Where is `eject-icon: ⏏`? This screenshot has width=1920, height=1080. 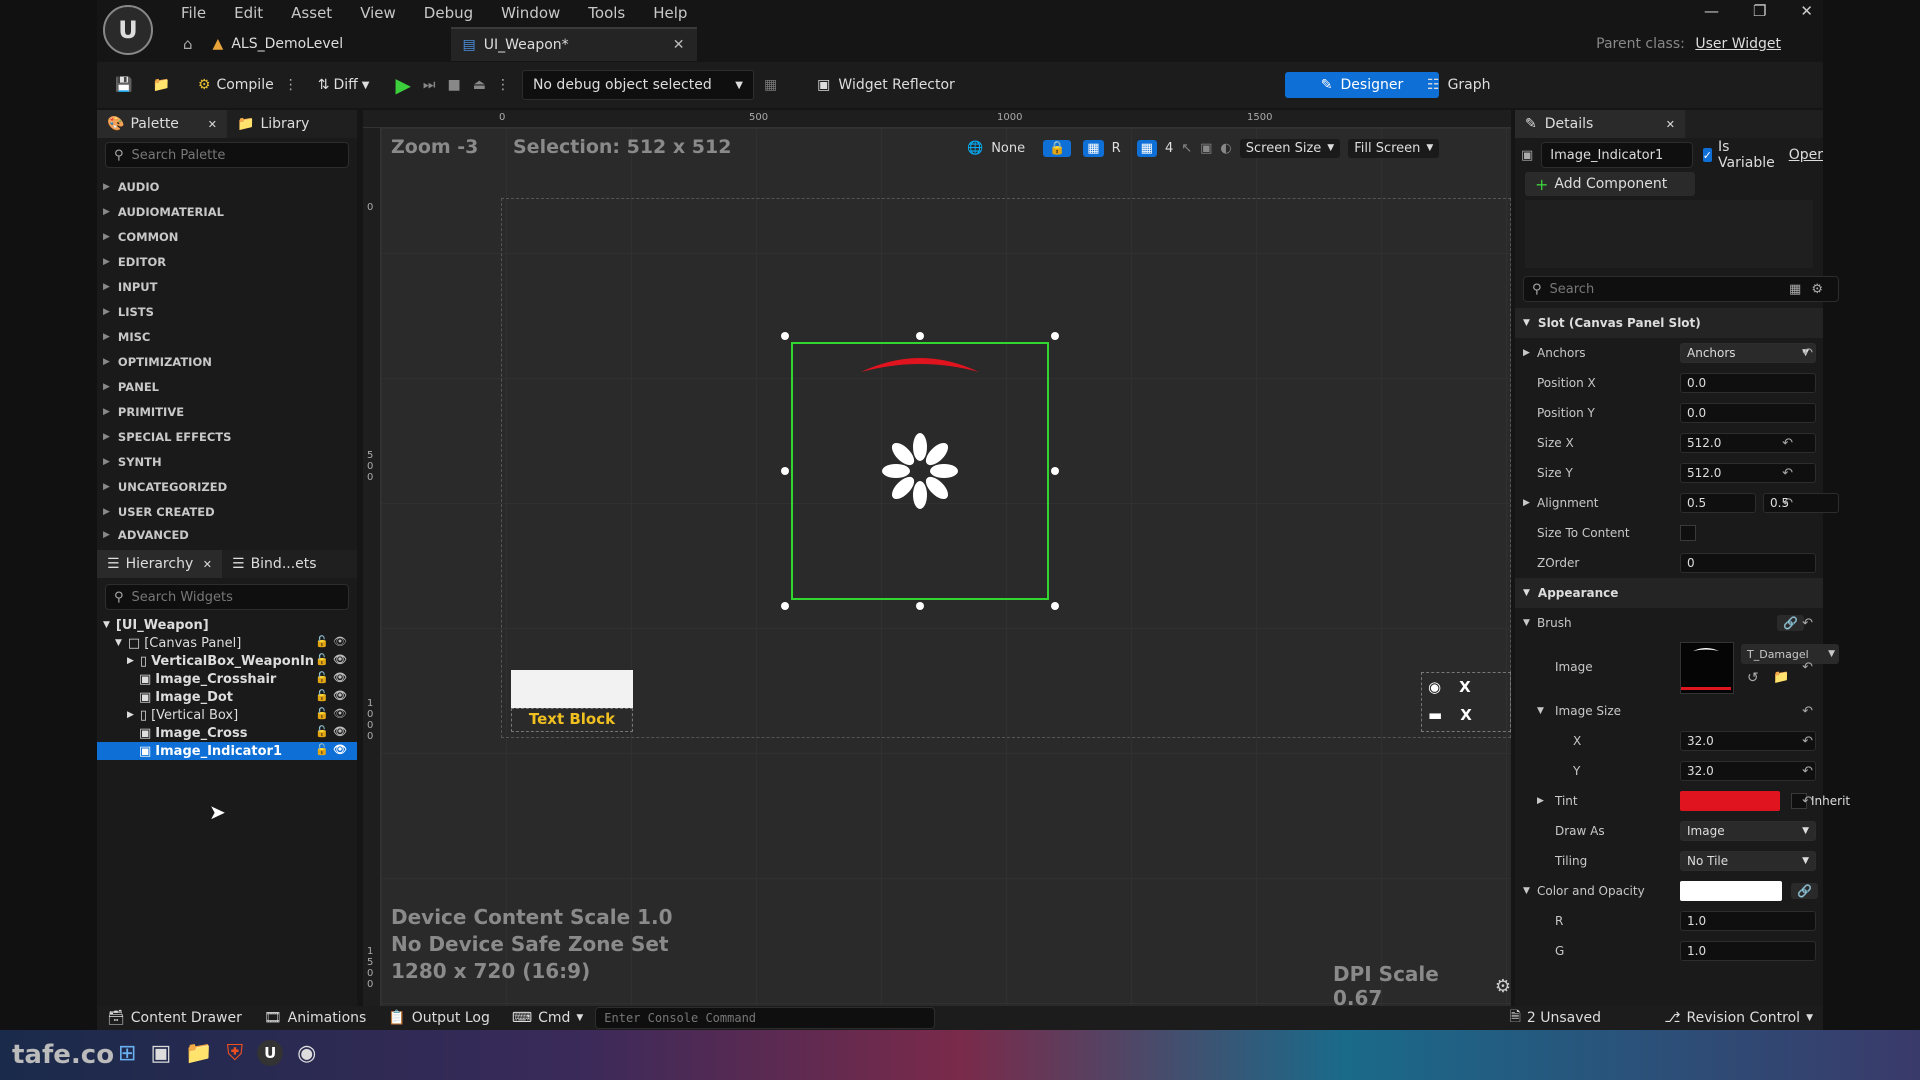
eject-icon: ⏏ is located at coordinates (479, 85).